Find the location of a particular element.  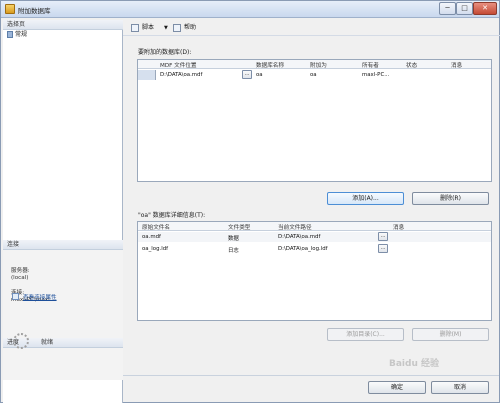

properties-icon is located at coordinates (15, 296).